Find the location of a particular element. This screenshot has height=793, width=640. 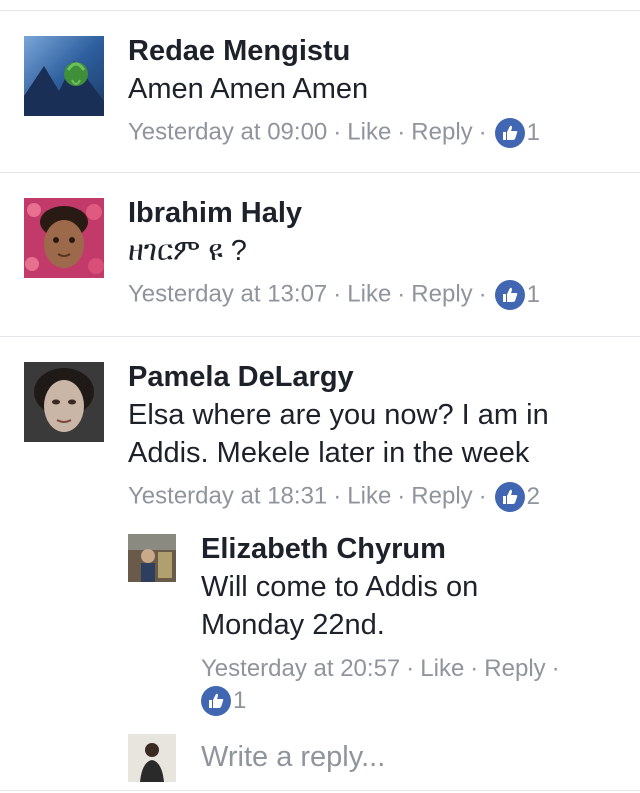

comment-timestamp: Yesterday at 09:00 is located at coordinates (227, 132).